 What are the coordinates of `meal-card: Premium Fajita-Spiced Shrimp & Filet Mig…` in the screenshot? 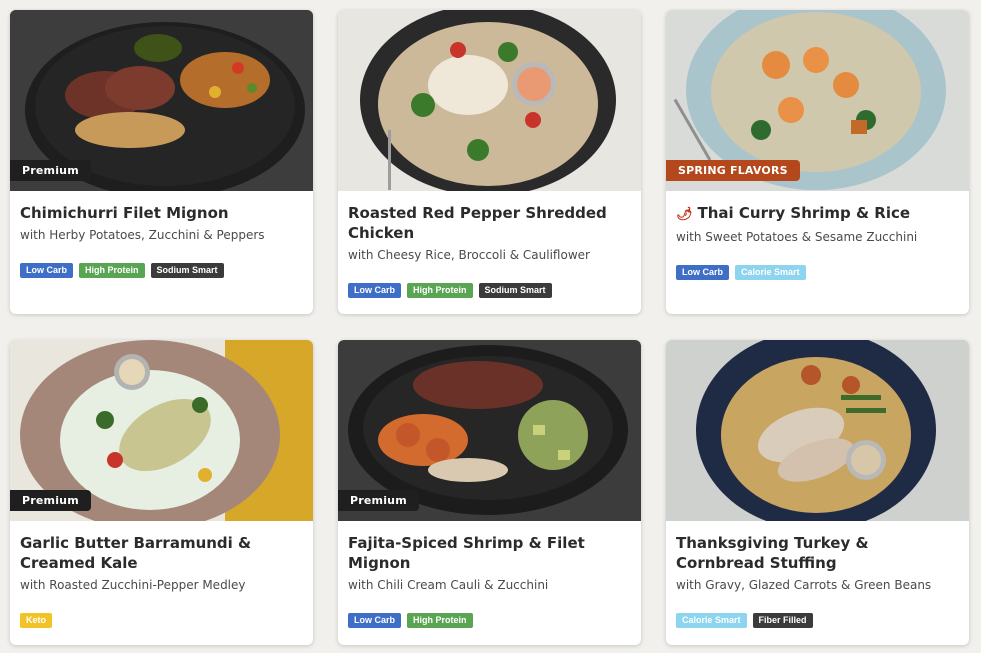 It's located at (489, 492).